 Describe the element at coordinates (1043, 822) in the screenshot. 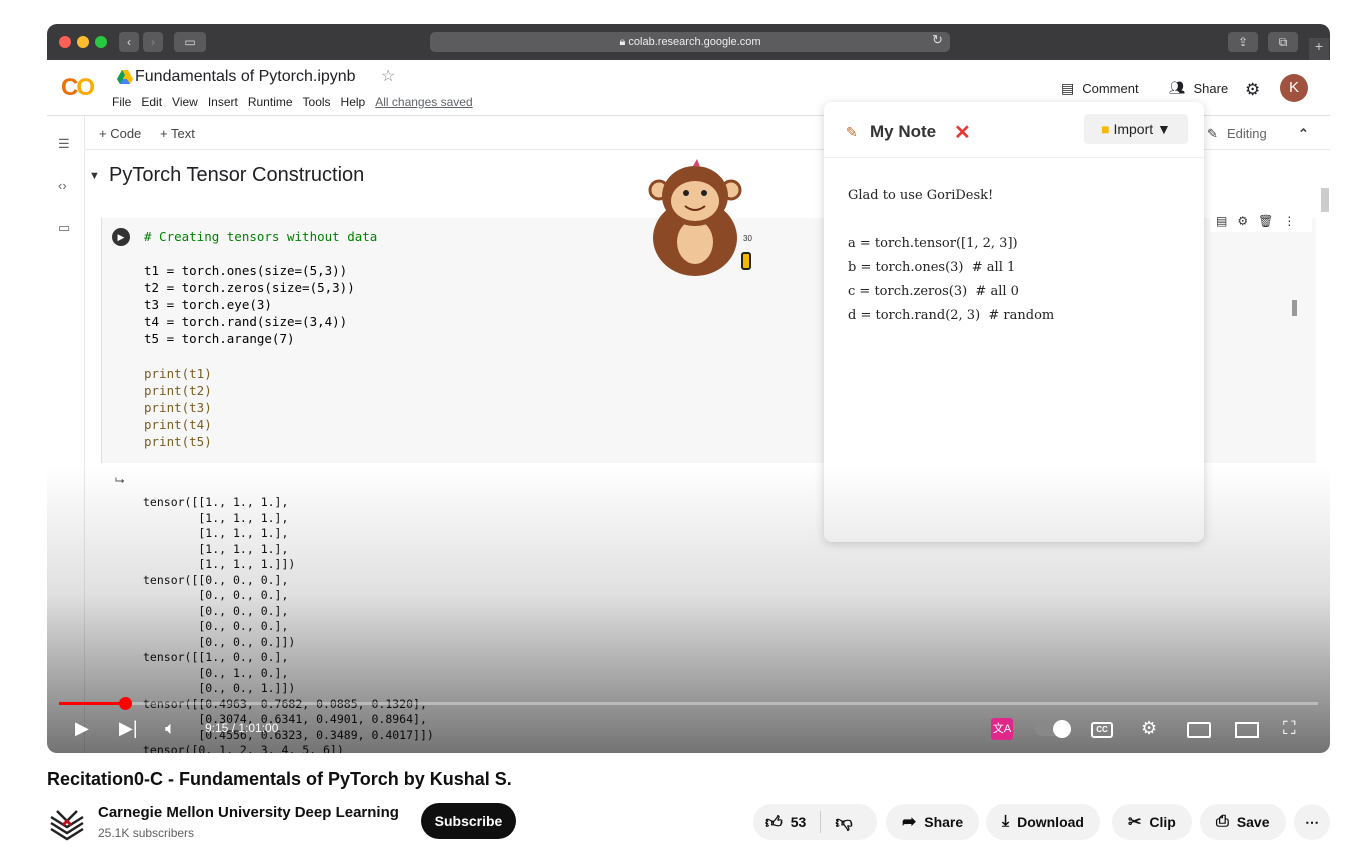

I see `download-button: ⤓ Download` at that location.